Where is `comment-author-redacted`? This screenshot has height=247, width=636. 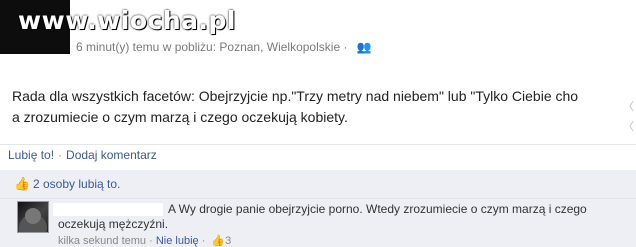
comment-author-redacted is located at coordinates (108, 209).